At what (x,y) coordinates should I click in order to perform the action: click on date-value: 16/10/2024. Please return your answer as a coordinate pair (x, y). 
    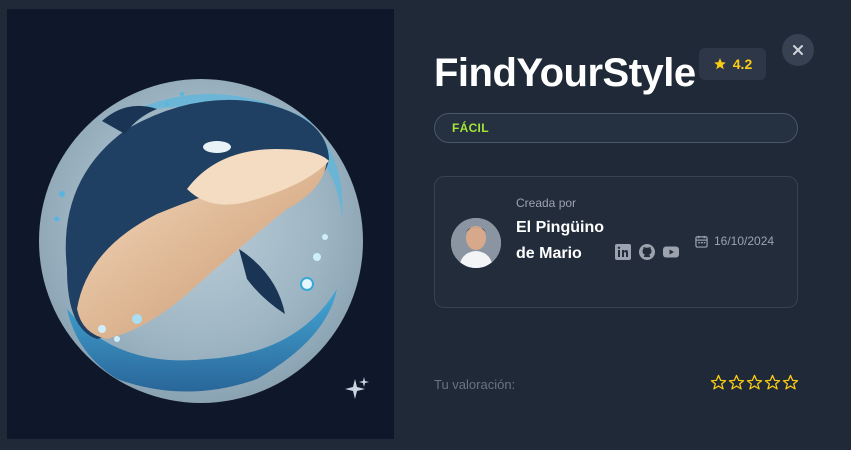
    Looking at the image, I should click on (744, 241).